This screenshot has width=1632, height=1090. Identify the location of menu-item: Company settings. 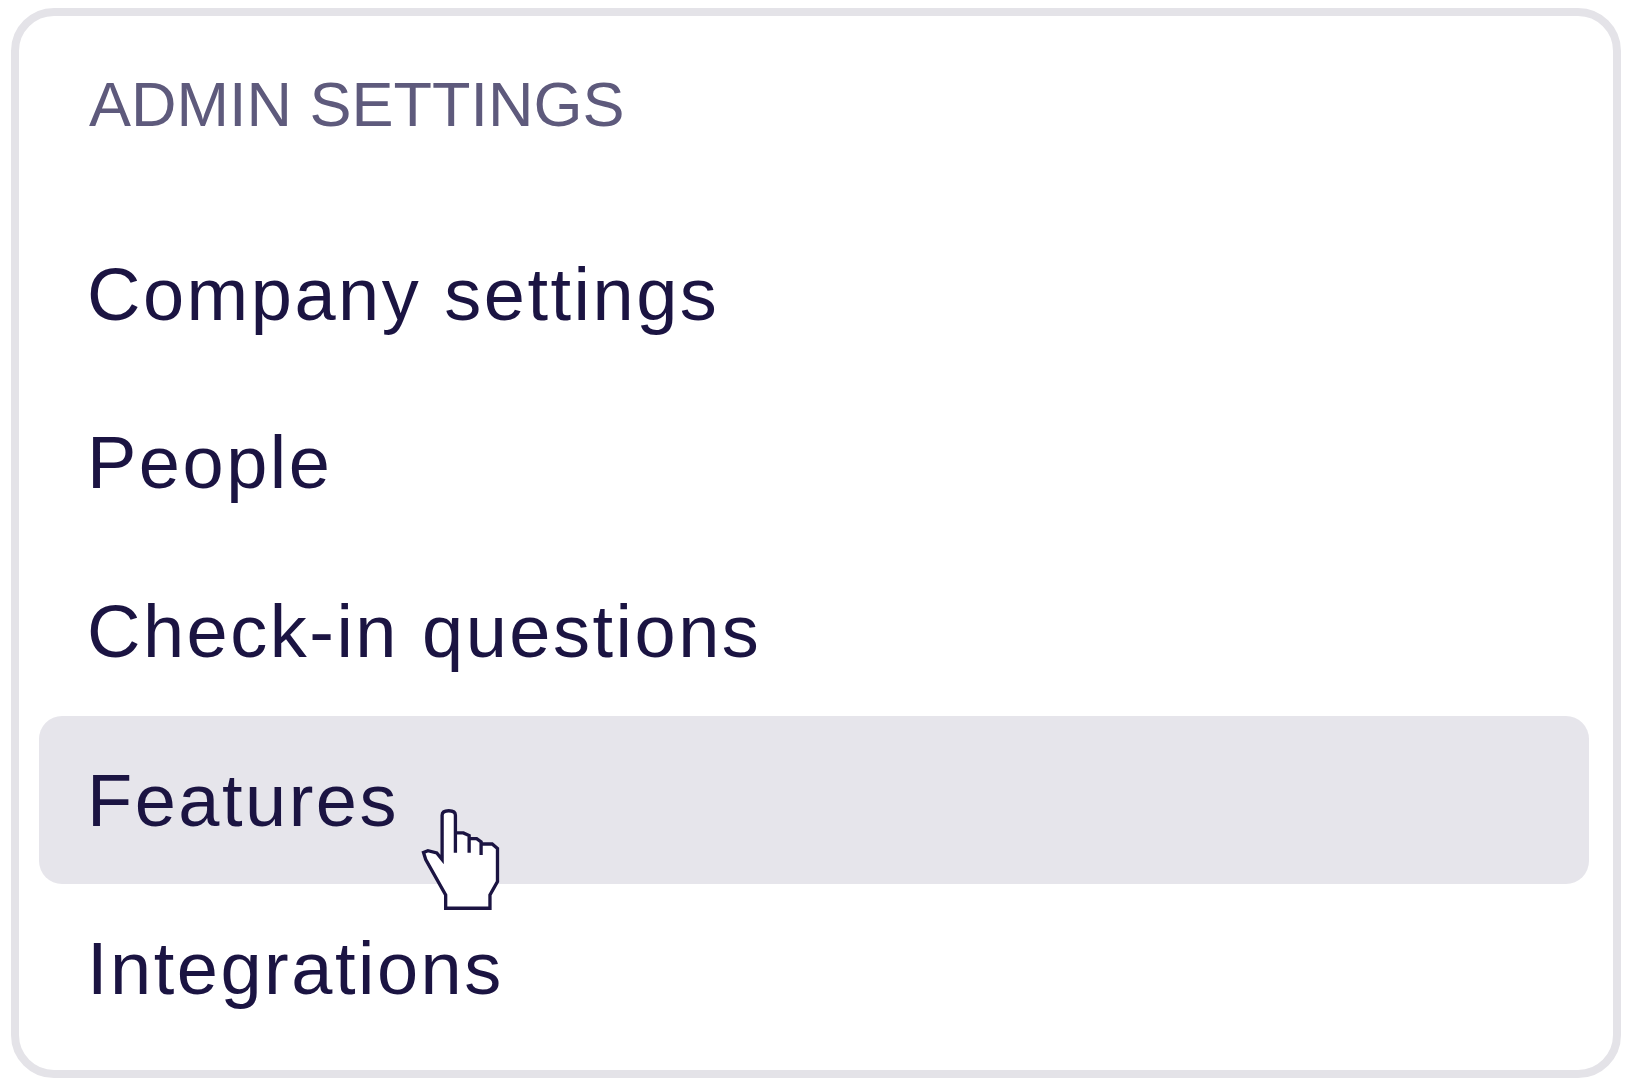
(814, 294).